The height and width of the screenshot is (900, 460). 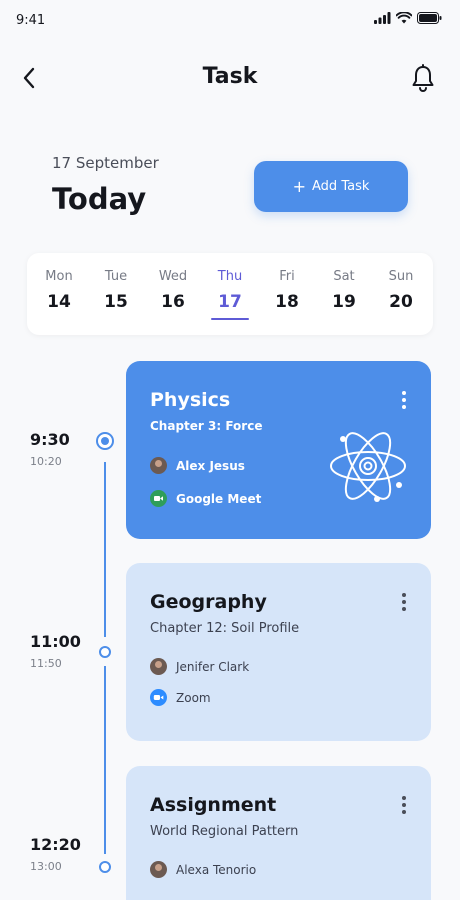 I want to click on today-heading: Today, so click(x=99, y=199).